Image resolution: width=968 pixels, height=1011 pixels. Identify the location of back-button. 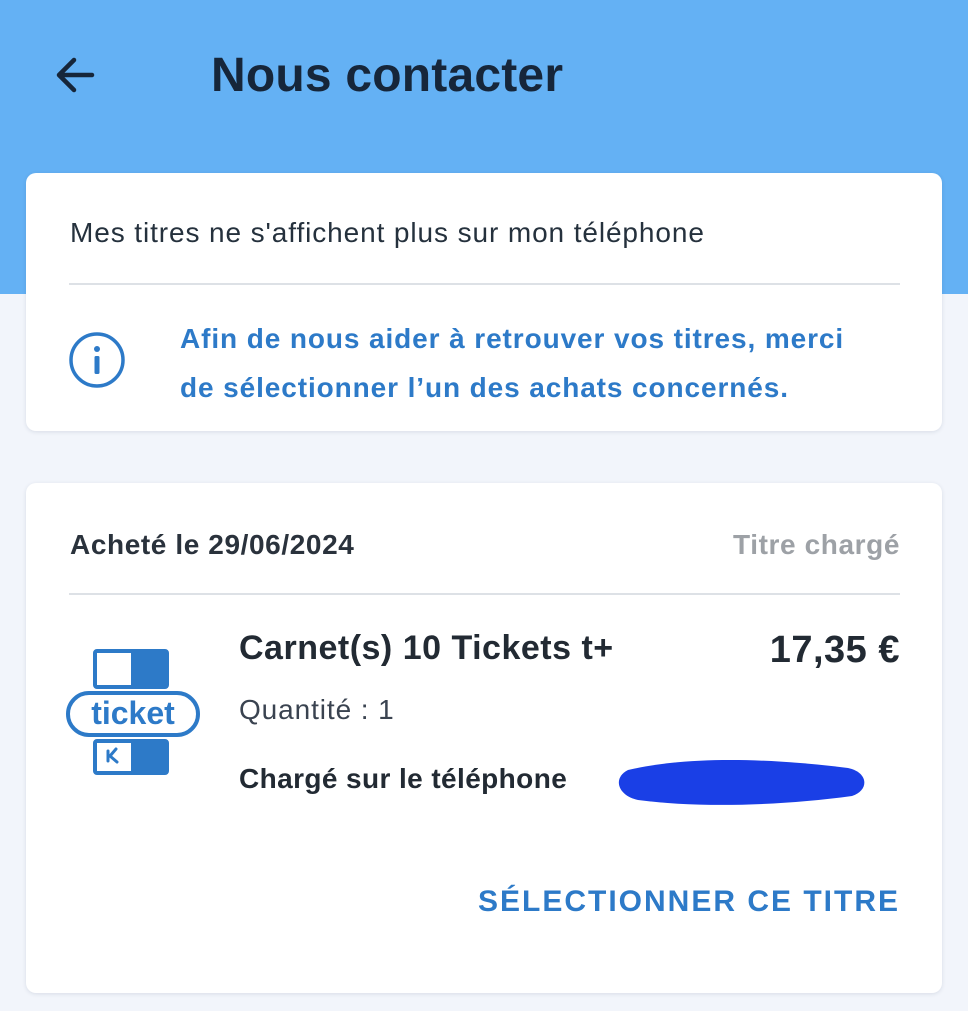
(75, 75).